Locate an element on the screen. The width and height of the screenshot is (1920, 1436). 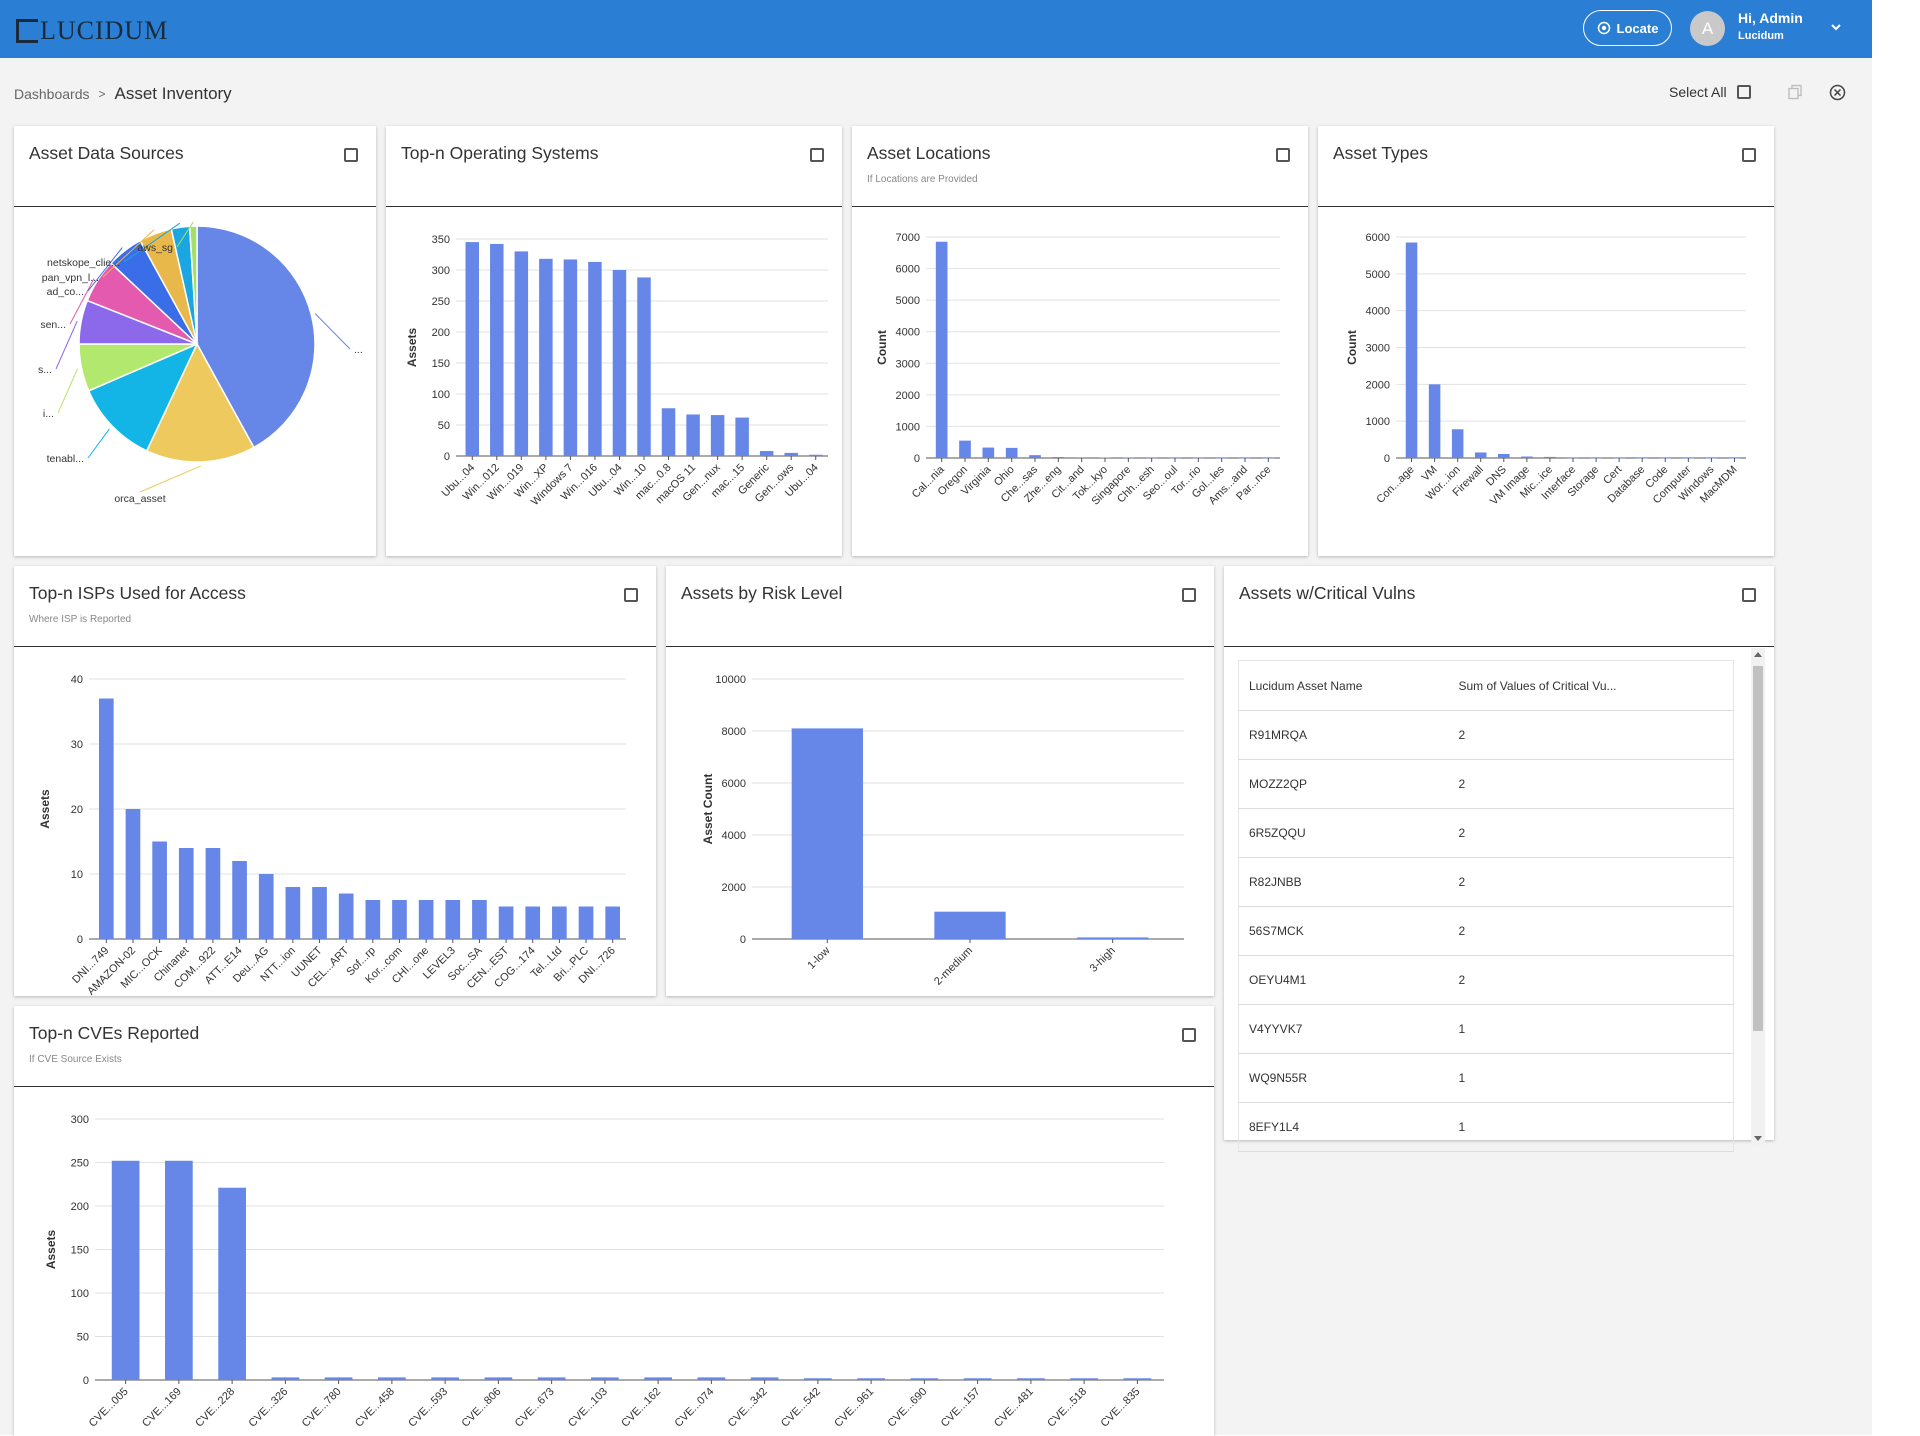
card-subtitle: Where ISP is Reported is located at coordinates (80, 619).